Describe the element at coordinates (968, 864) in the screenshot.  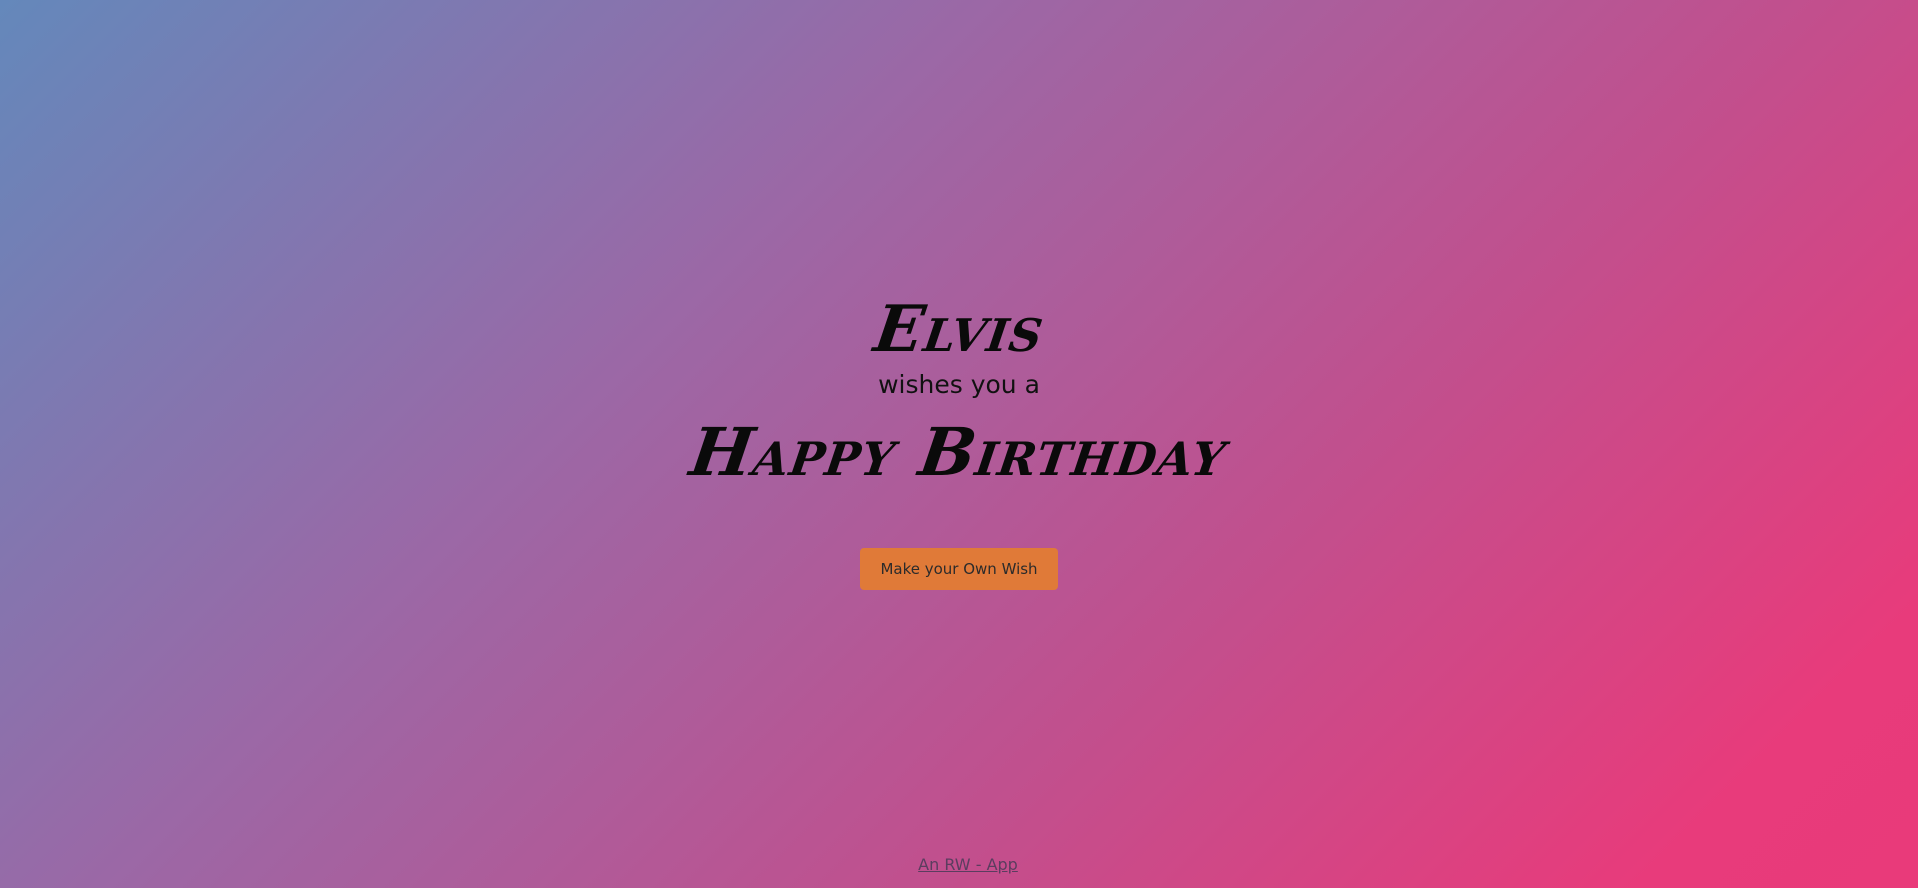
I see `app-credit-link: An RW - App` at that location.